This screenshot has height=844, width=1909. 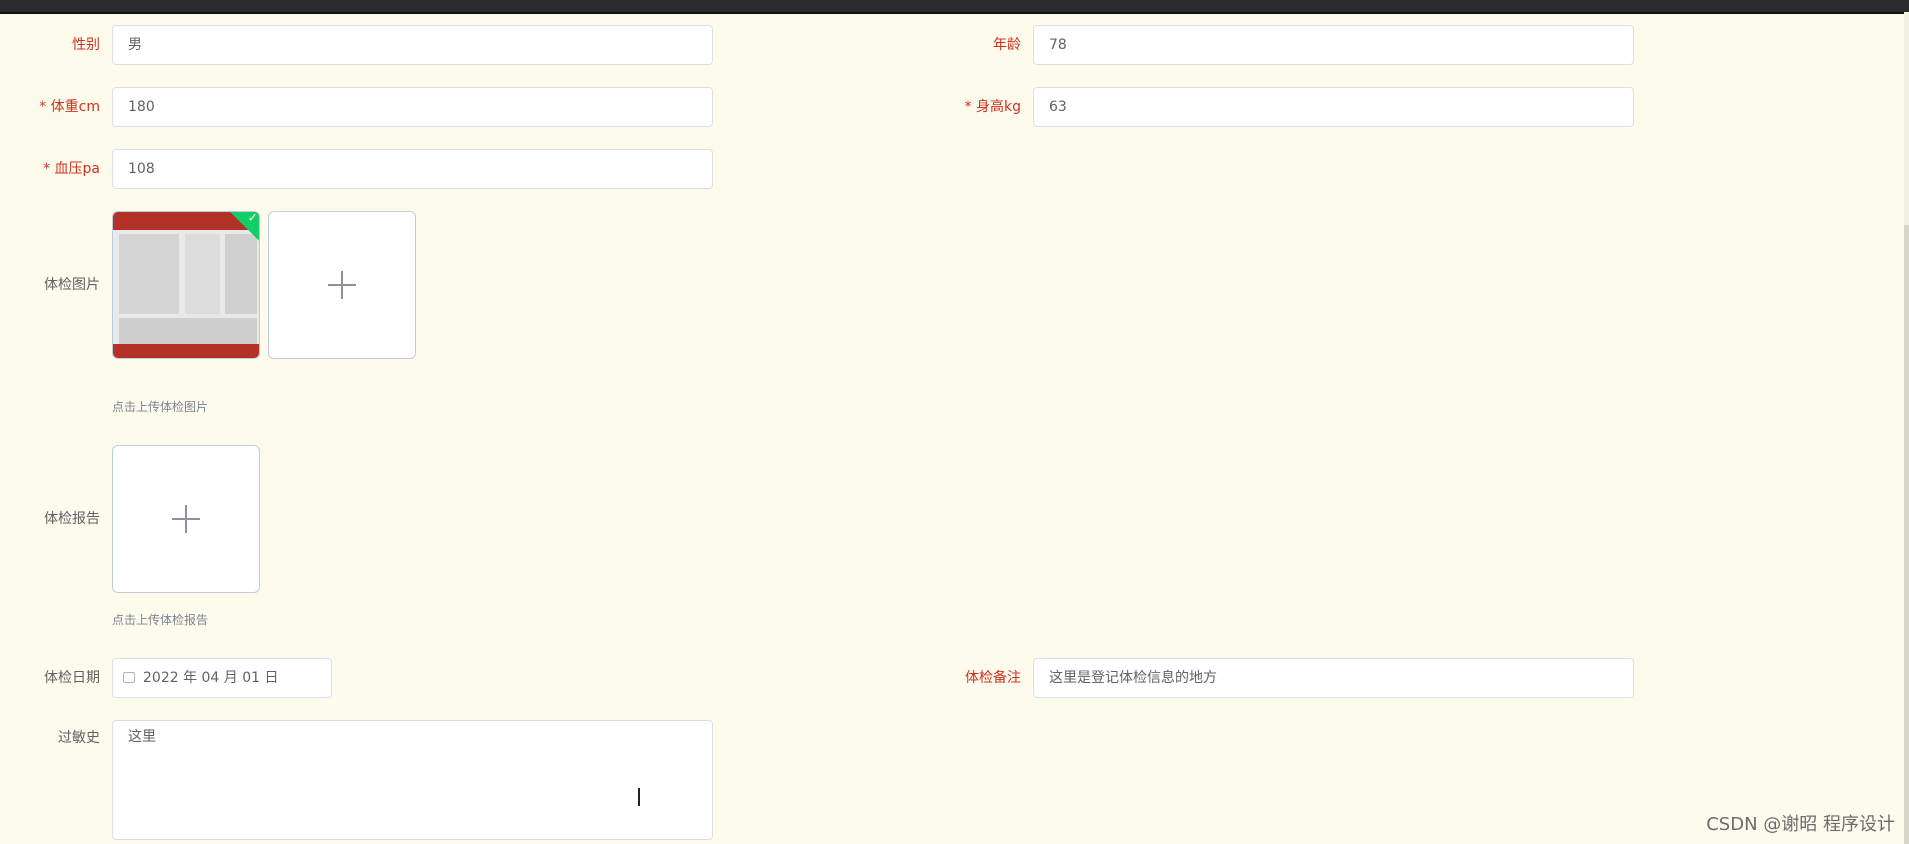 What do you see at coordinates (69, 107) in the screenshot?
I see `weight-label: * 体重cm` at bounding box center [69, 107].